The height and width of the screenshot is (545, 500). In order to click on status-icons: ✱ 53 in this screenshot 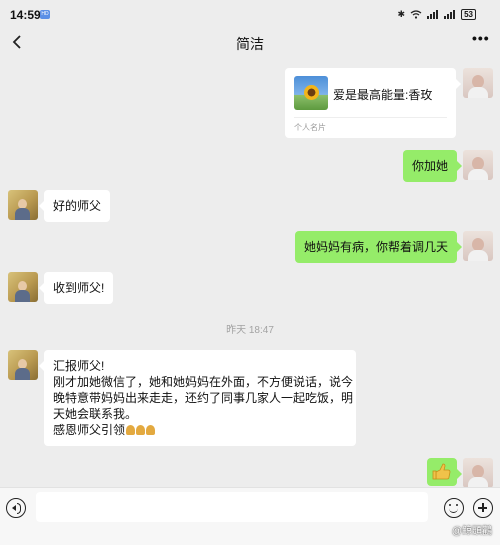, I will do `click(437, 14)`.